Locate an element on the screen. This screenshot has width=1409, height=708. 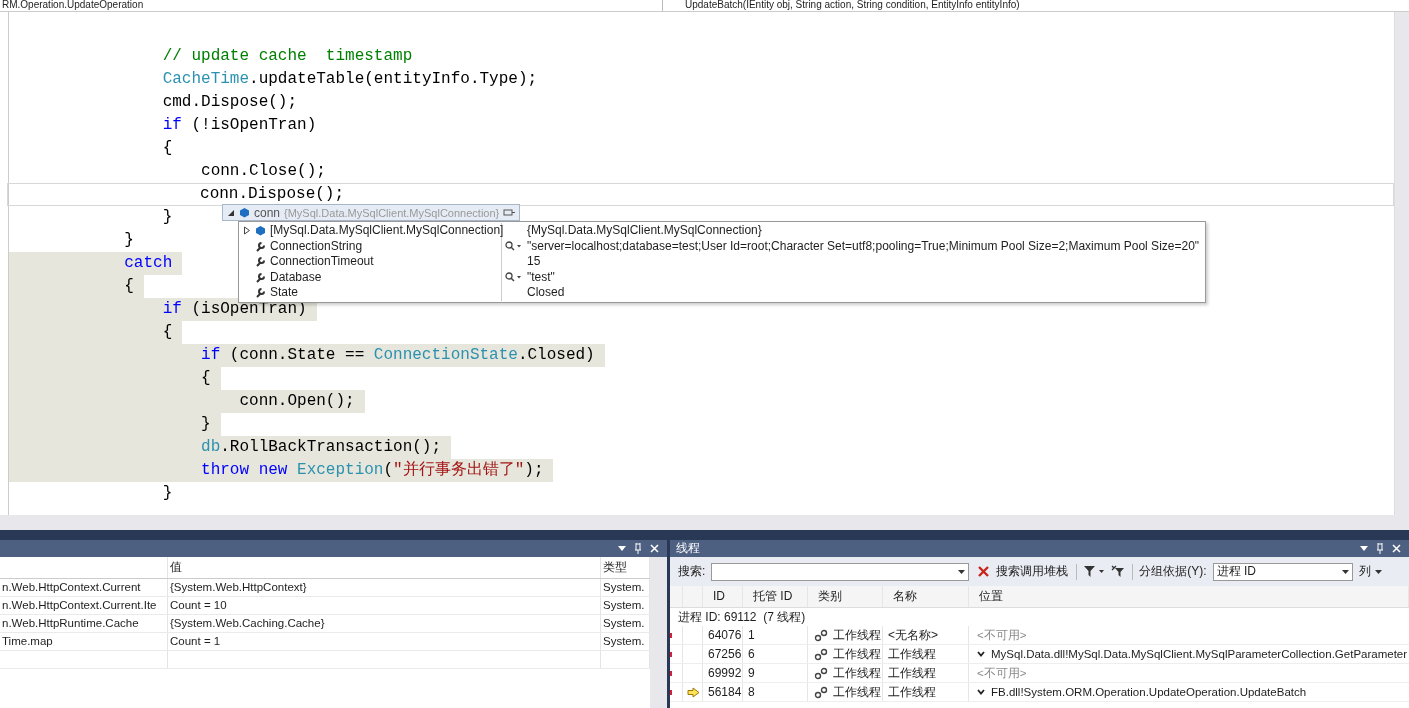
thread-id: 69992 is located at coordinates (723, 673).